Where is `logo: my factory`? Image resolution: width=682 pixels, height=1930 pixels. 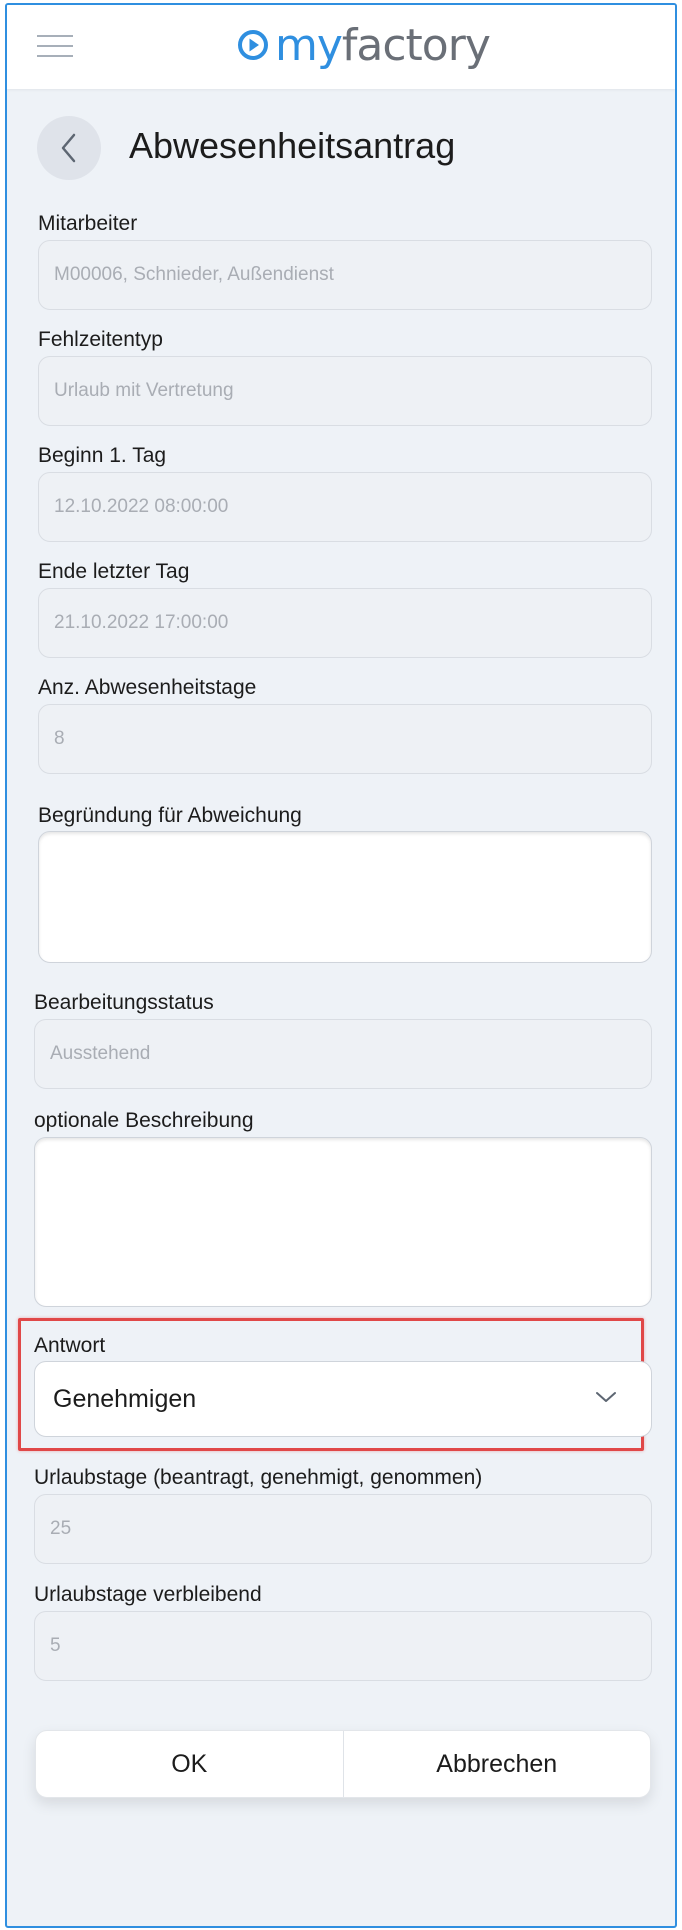
logo: my factory is located at coordinates (364, 45).